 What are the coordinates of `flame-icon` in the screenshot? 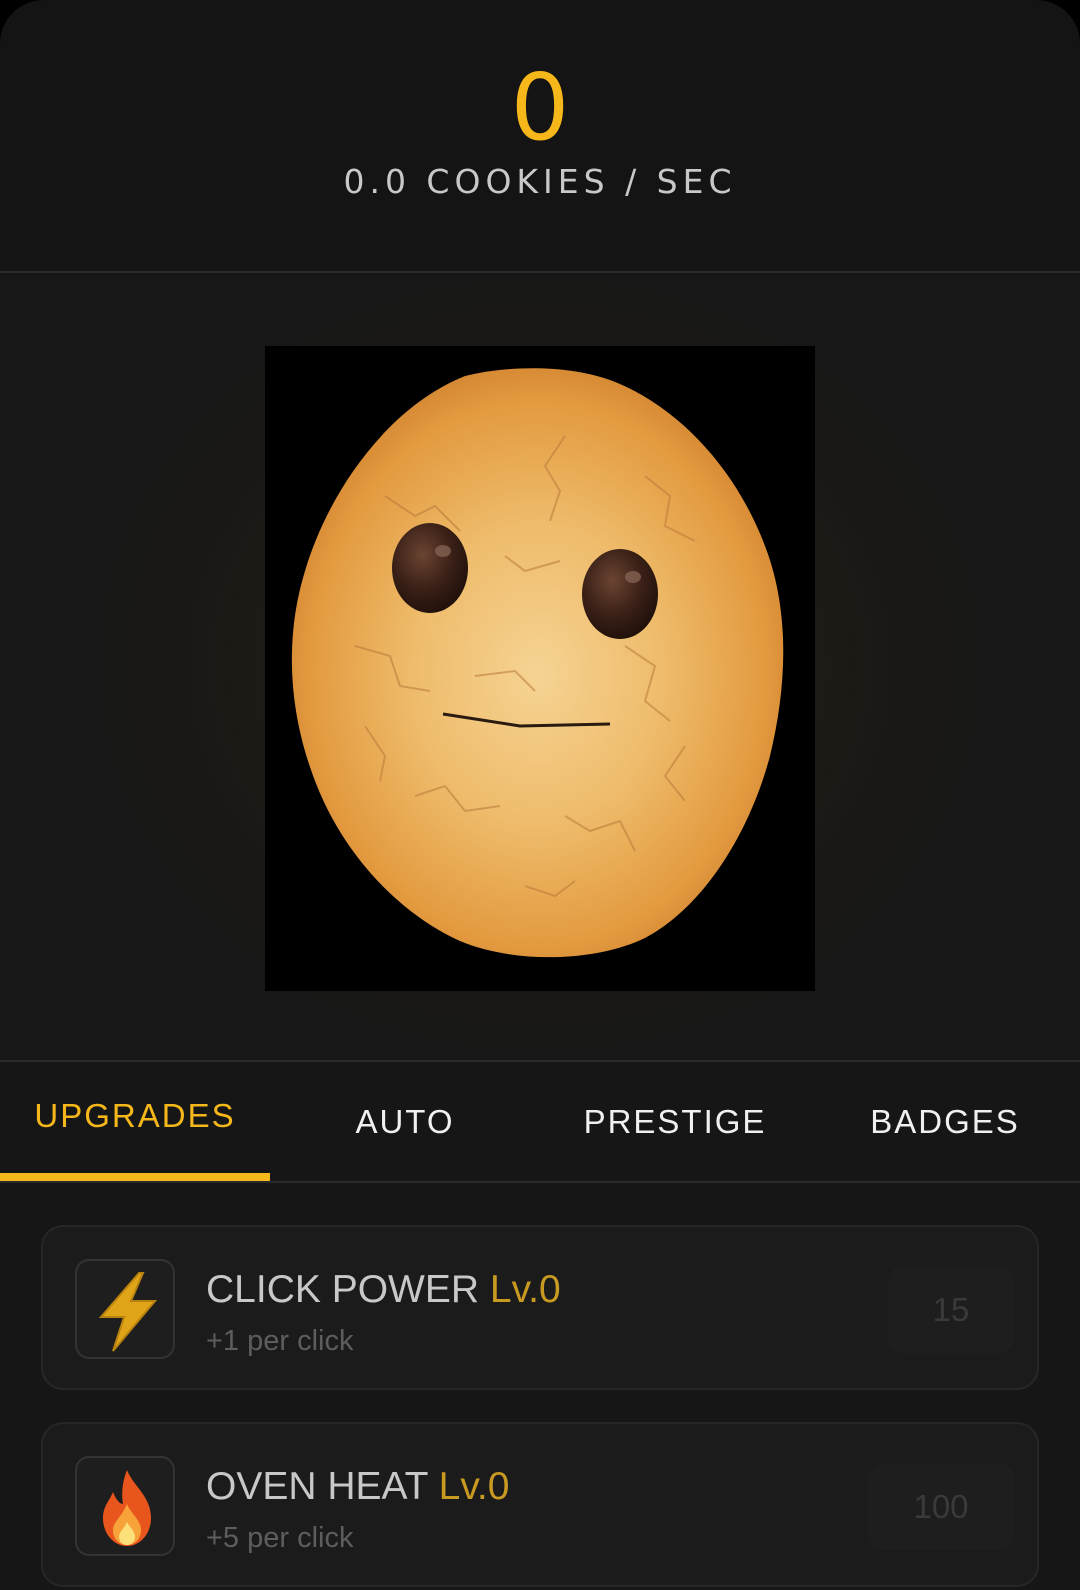 It's located at (125, 1506).